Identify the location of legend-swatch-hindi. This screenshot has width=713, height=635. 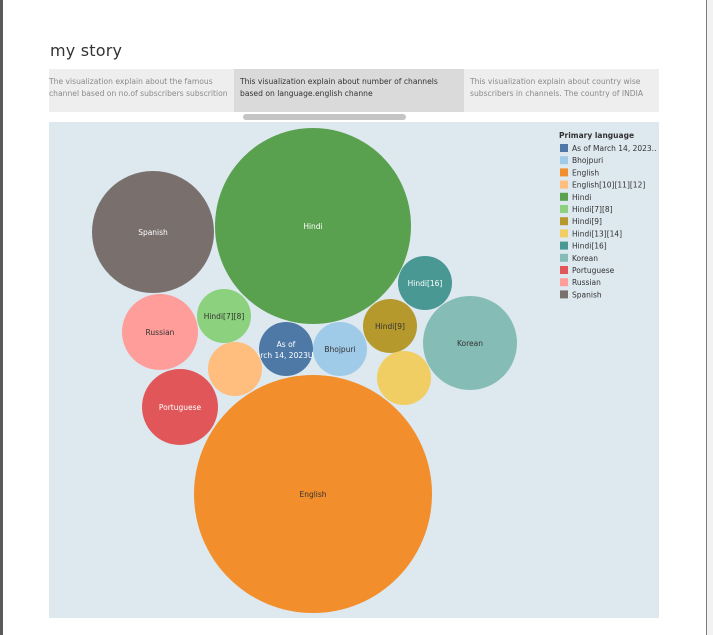
(564, 196).